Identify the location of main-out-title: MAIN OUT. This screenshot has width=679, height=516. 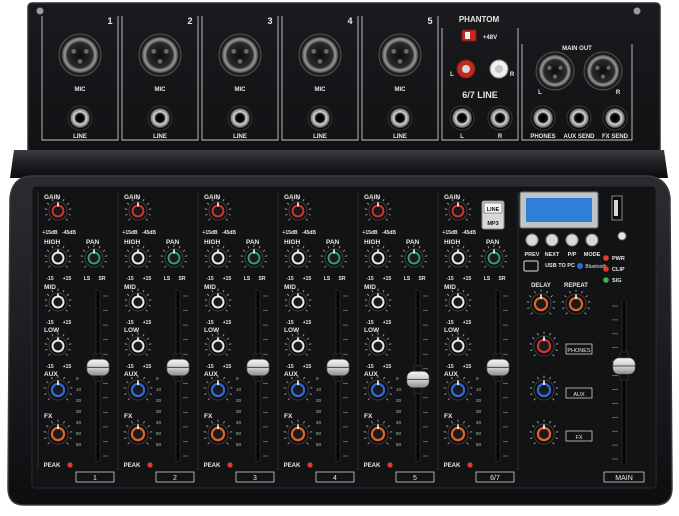
(577, 49).